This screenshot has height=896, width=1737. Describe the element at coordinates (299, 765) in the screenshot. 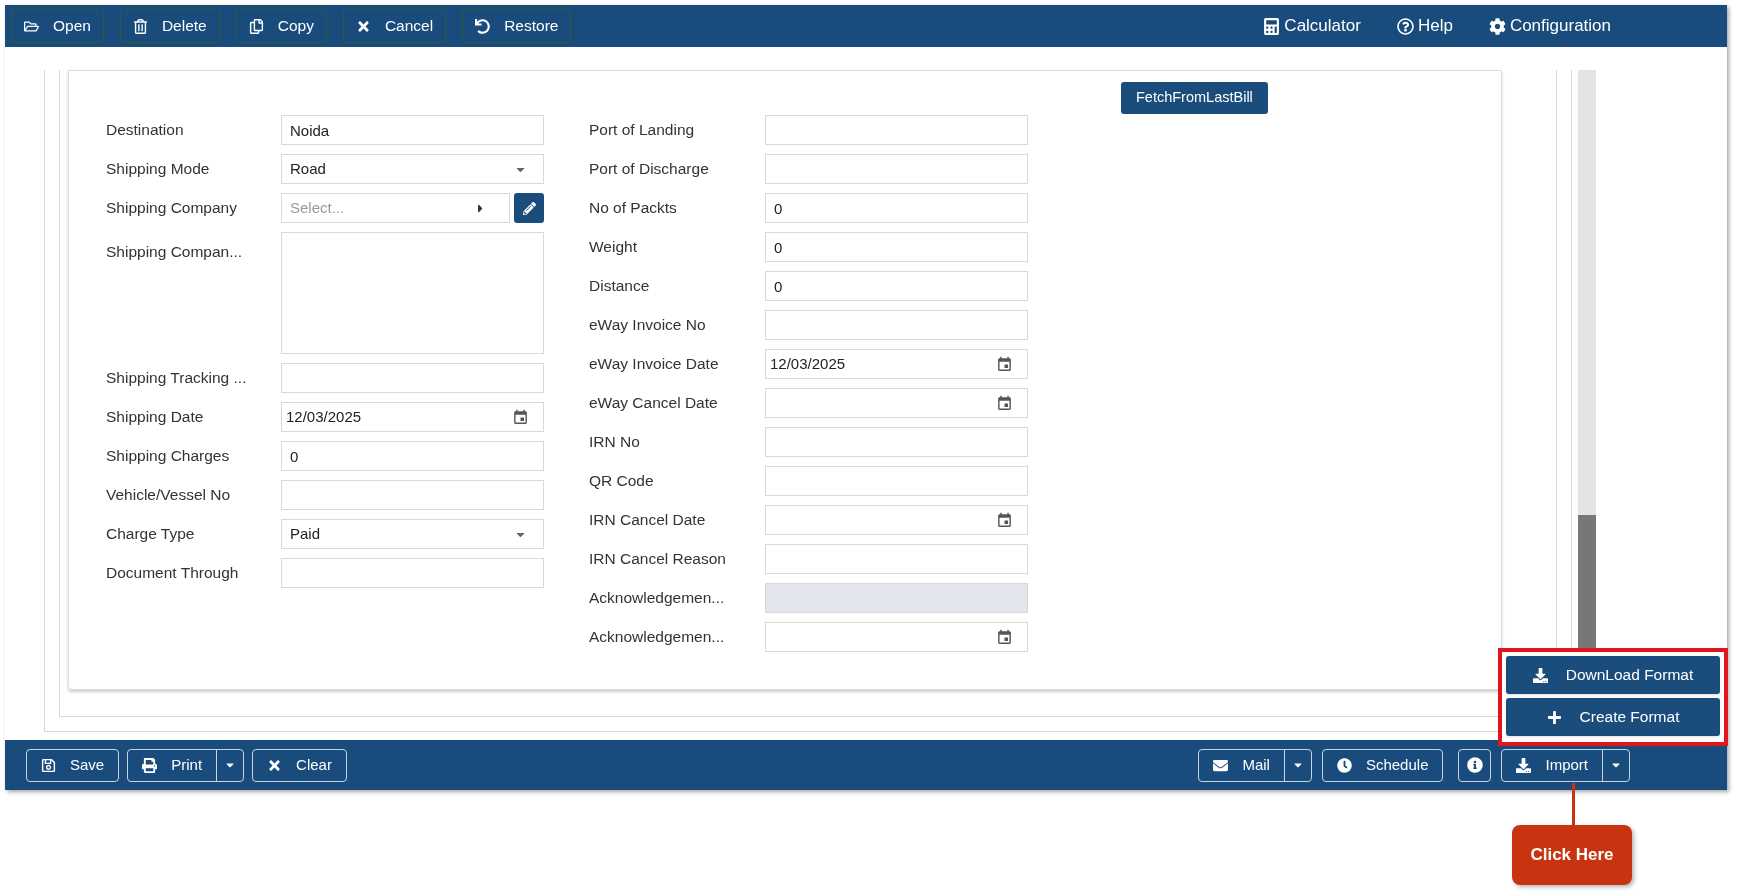

I see `toolbar-button: Clear` at that location.